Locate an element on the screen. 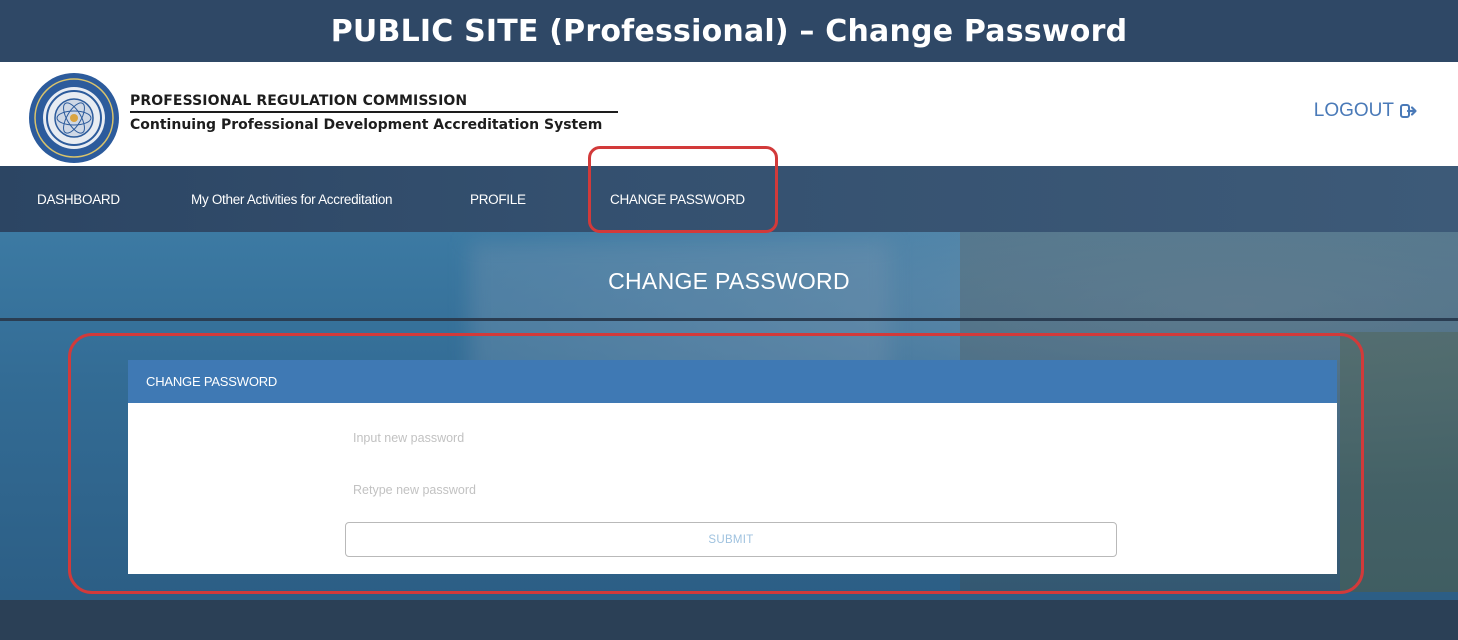  logout-link: LOGOUT is located at coordinates (1366, 111).